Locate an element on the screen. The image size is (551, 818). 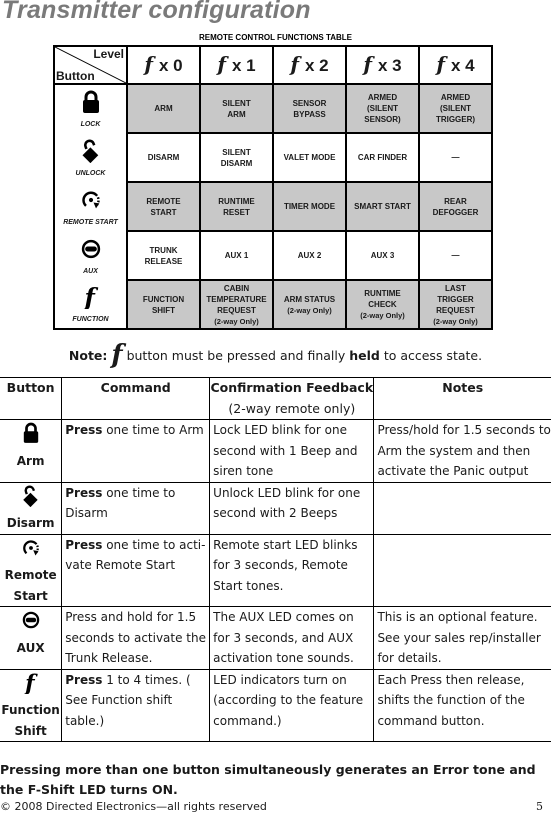
function-cell: ARMED (SILENT TRIGGER) is located at coordinates (455, 108).